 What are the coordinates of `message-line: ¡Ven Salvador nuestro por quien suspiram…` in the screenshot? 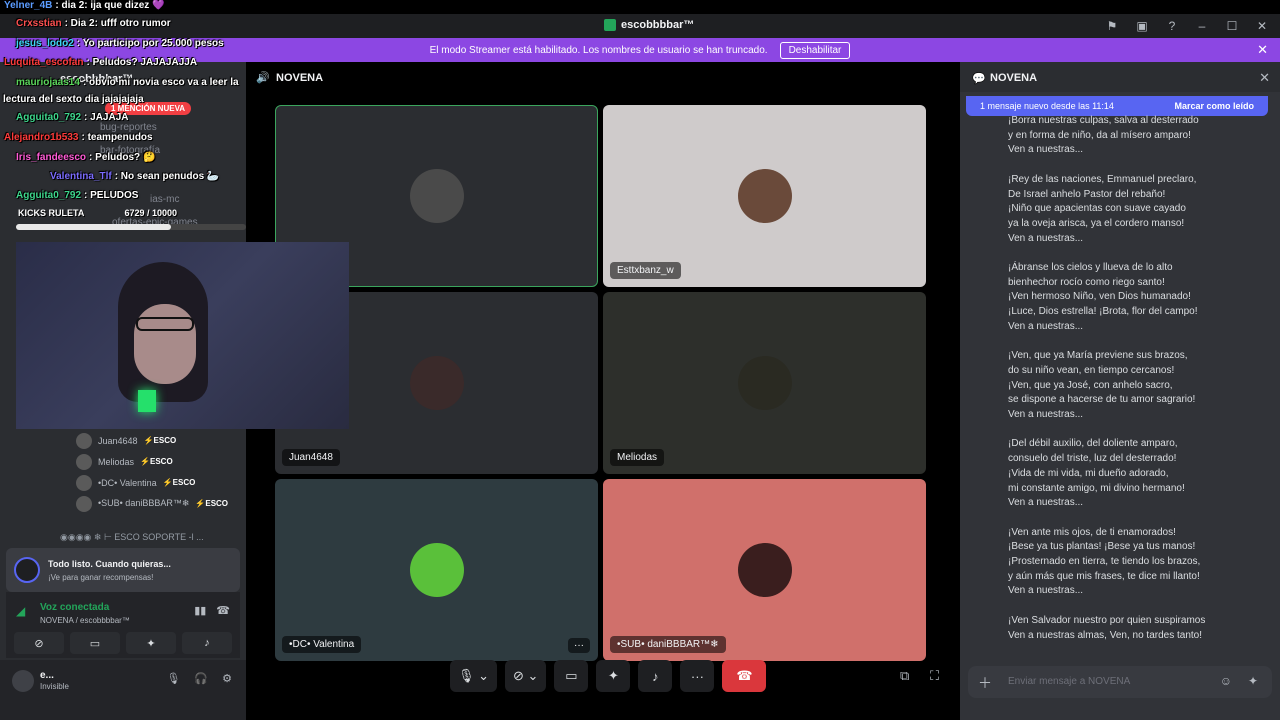 It's located at (1107, 620).